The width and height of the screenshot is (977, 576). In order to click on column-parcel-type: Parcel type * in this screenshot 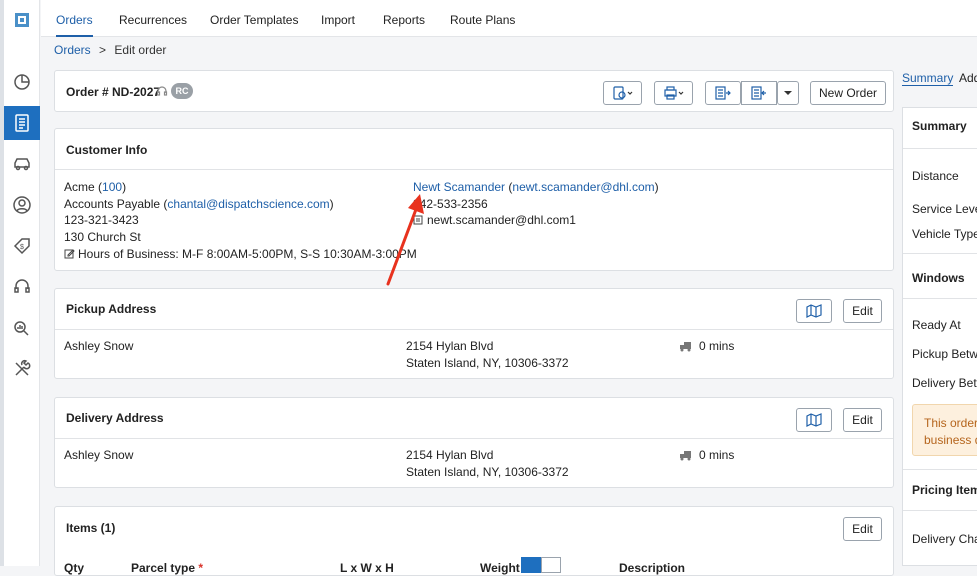, I will do `click(167, 568)`.